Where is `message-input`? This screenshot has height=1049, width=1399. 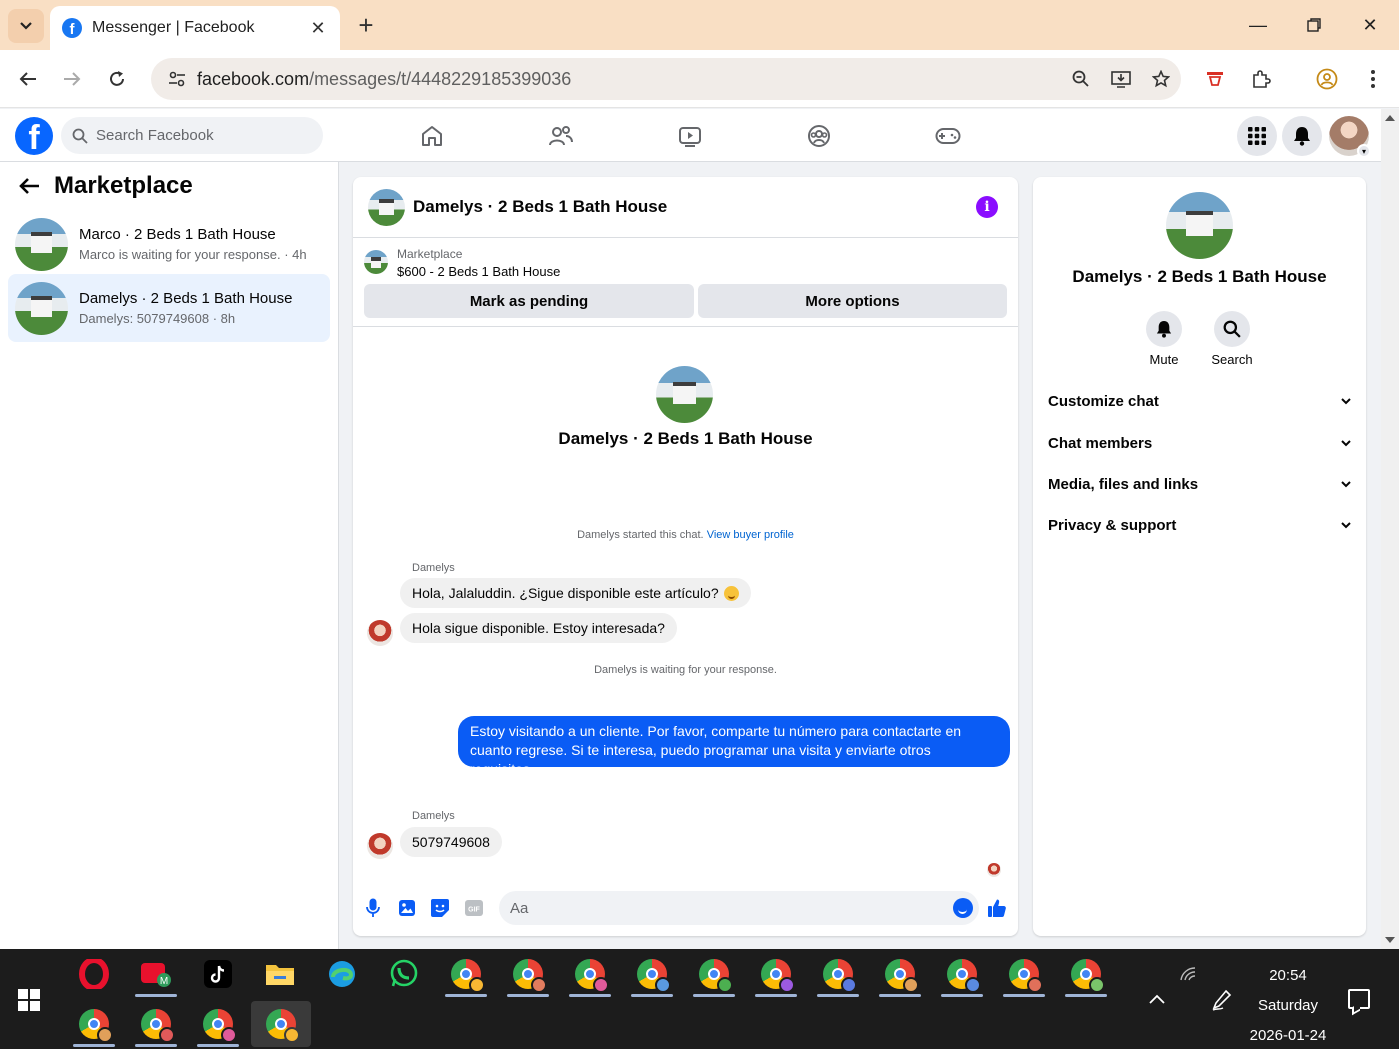
message-input is located at coordinates (731, 908).